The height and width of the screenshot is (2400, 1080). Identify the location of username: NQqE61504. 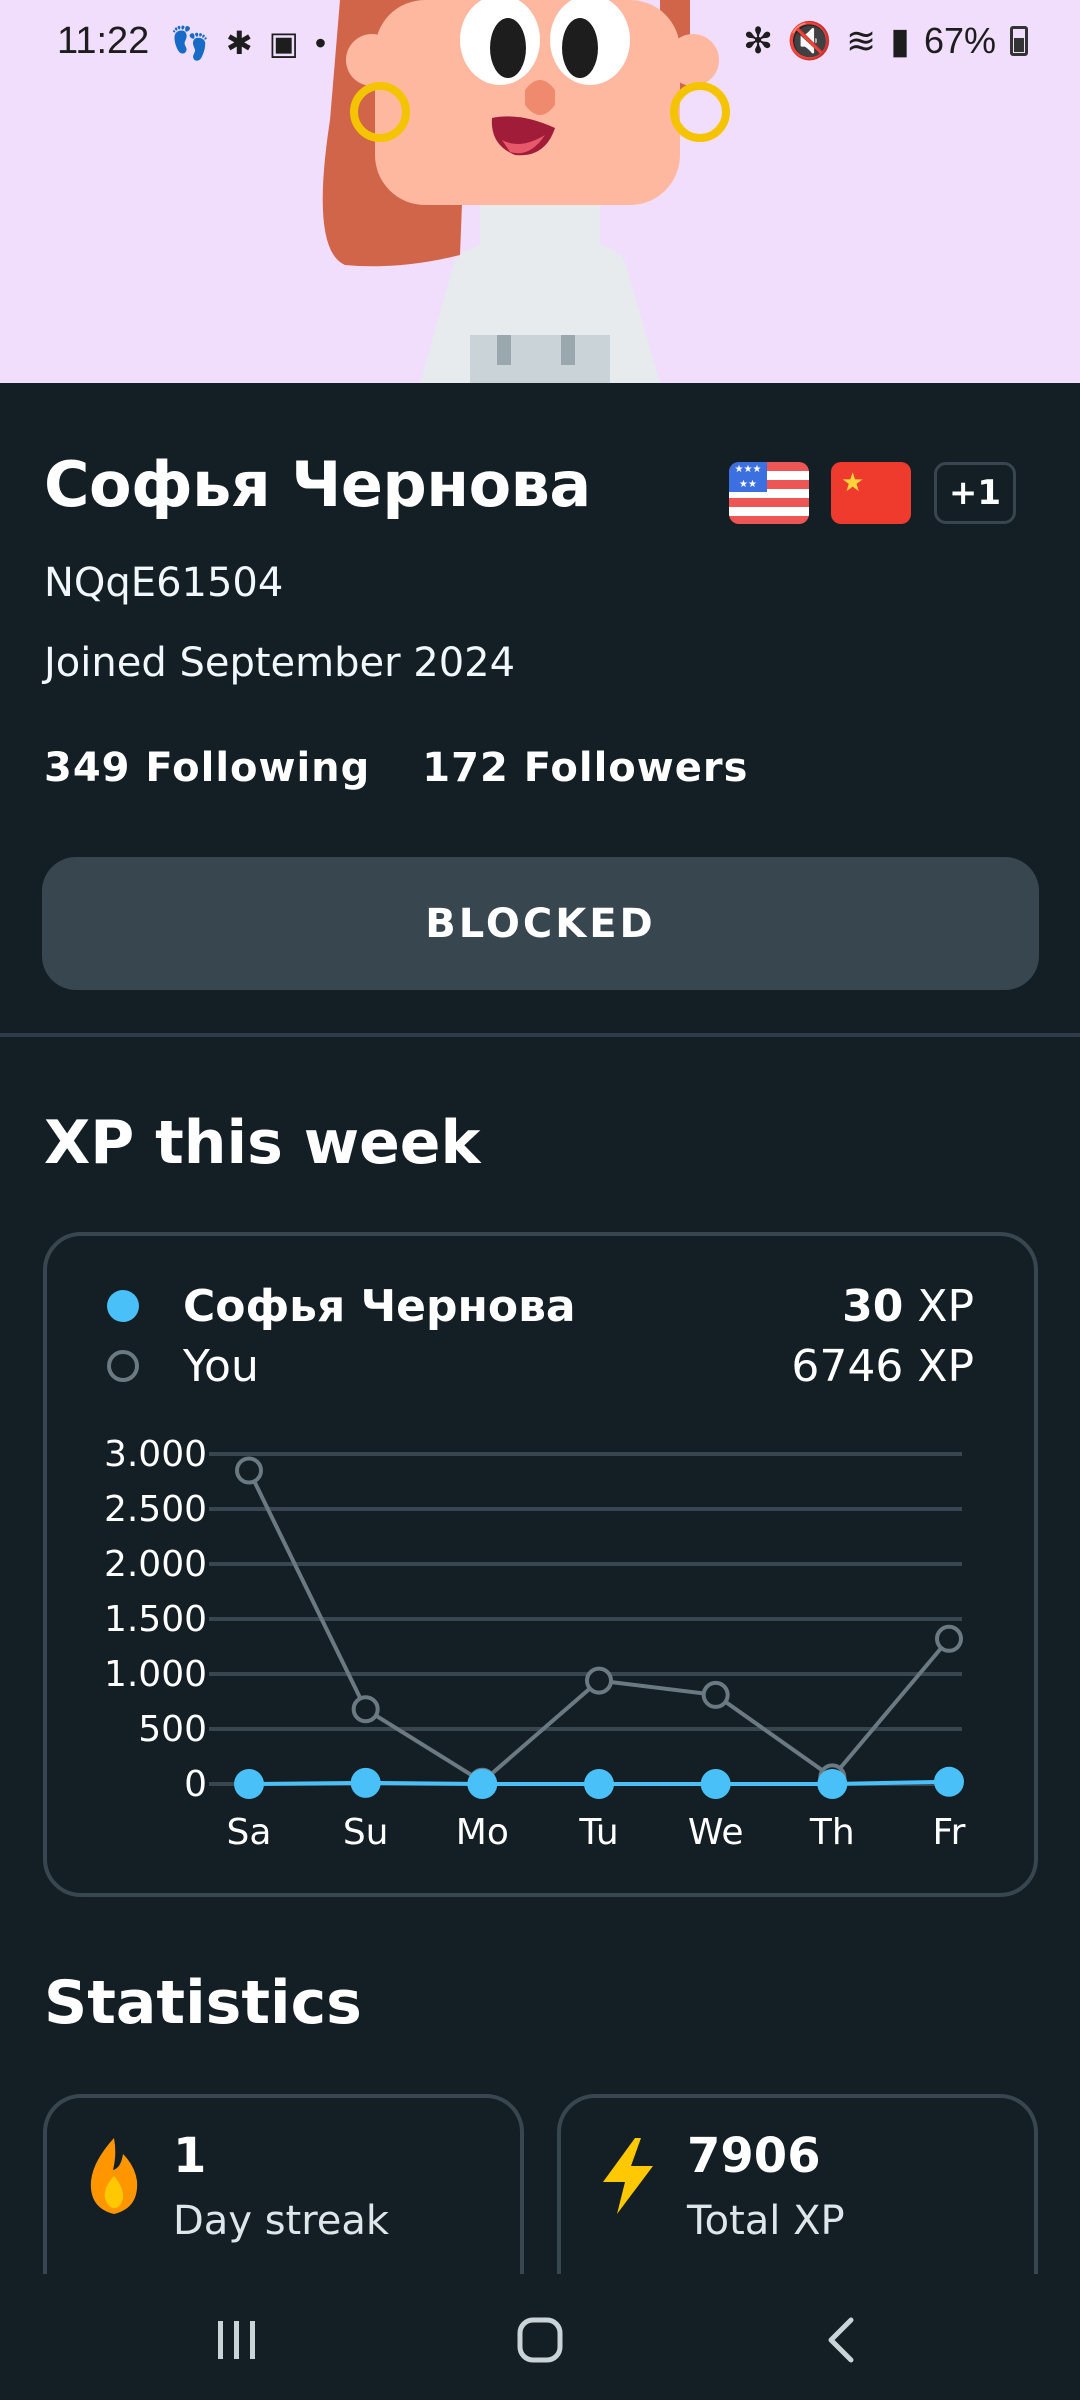
(164, 583).